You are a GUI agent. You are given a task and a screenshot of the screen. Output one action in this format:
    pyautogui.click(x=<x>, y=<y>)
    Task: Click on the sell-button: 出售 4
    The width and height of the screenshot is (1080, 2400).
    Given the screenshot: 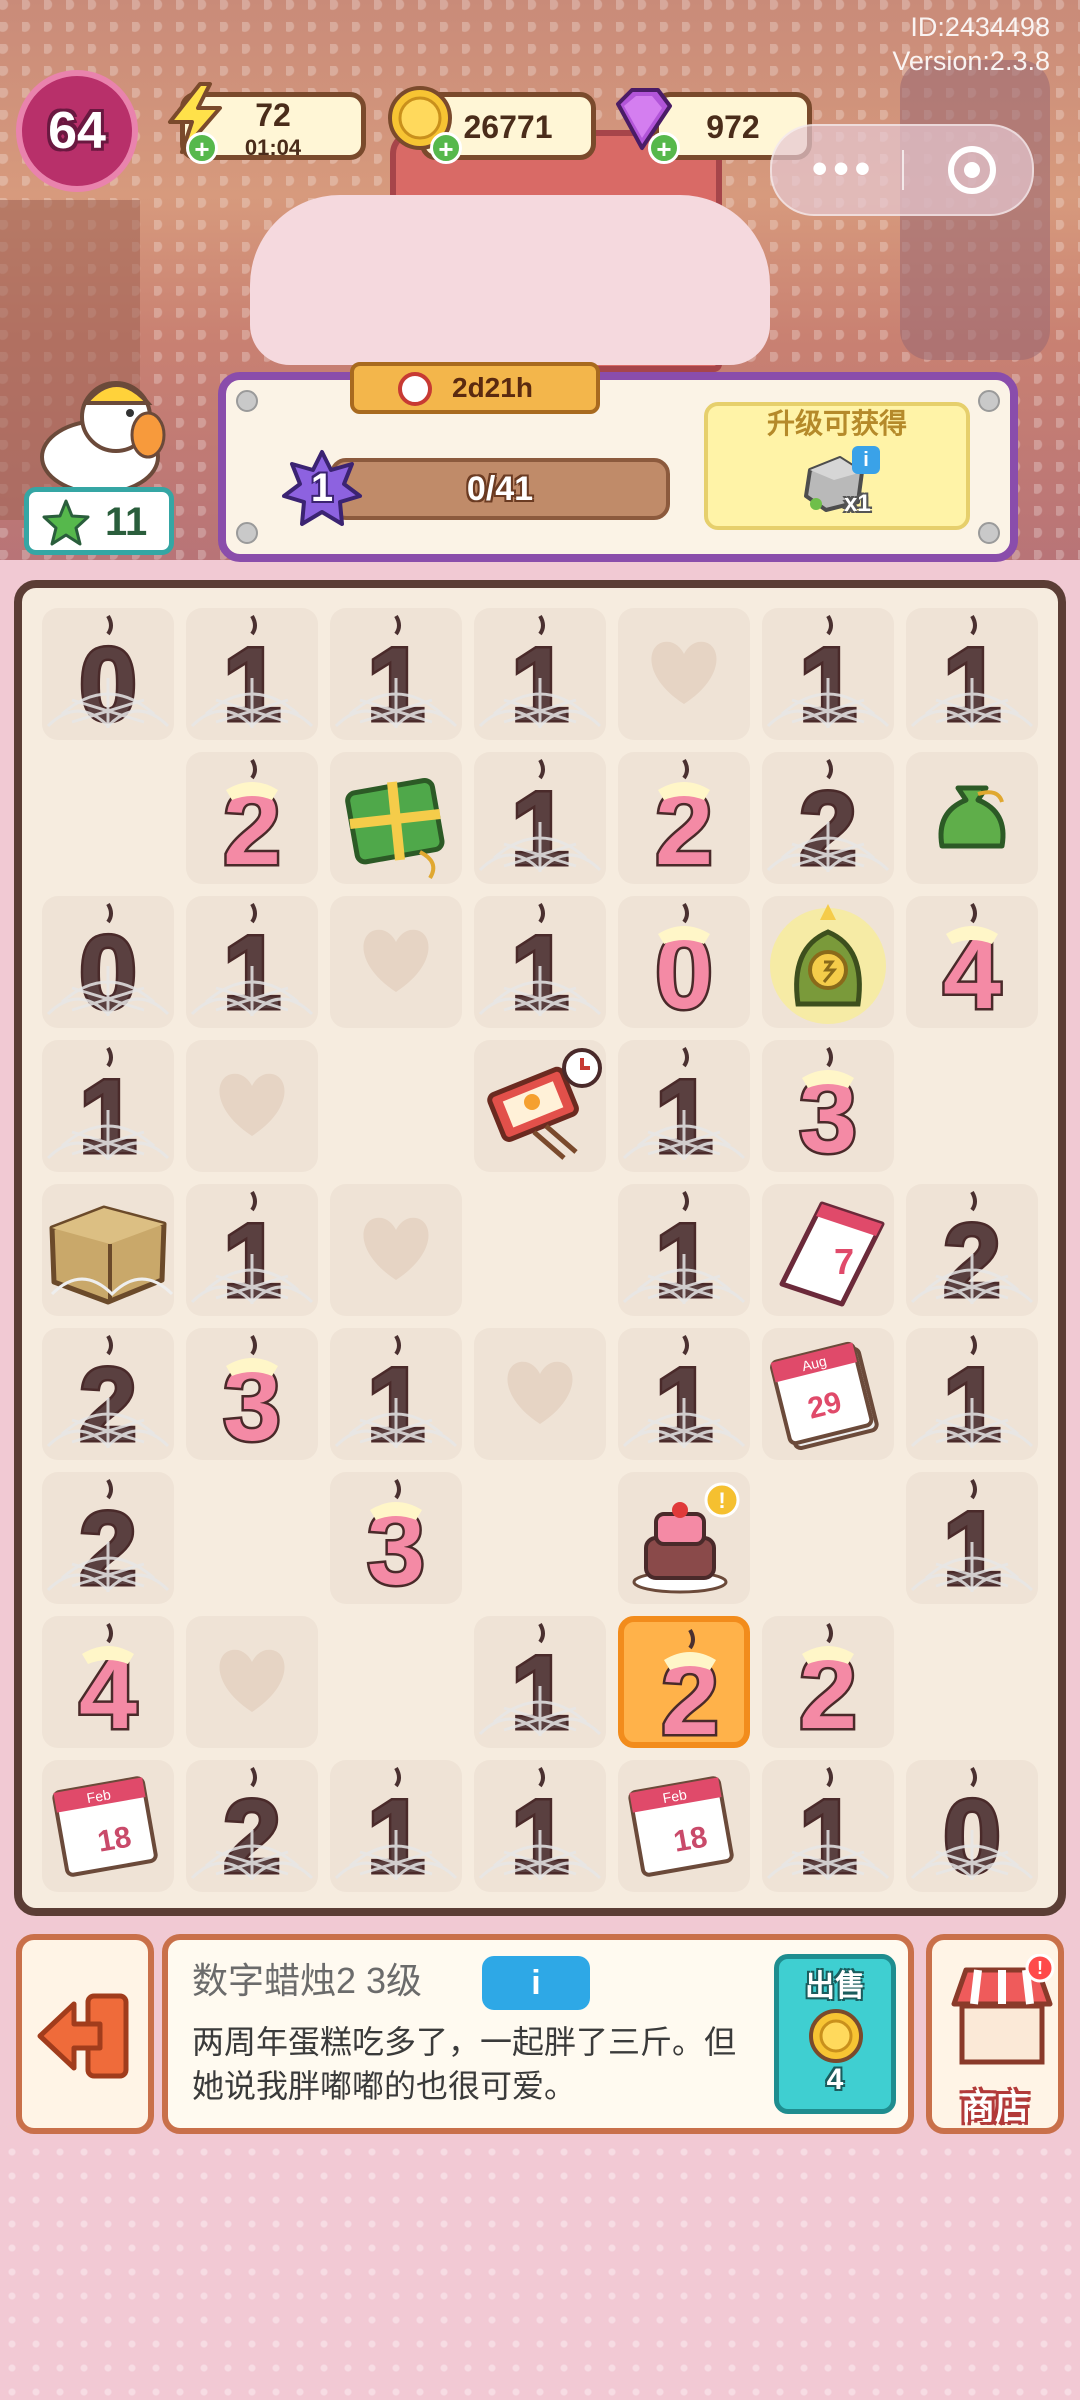 What is the action you would take?
    pyautogui.click(x=835, y=2034)
    